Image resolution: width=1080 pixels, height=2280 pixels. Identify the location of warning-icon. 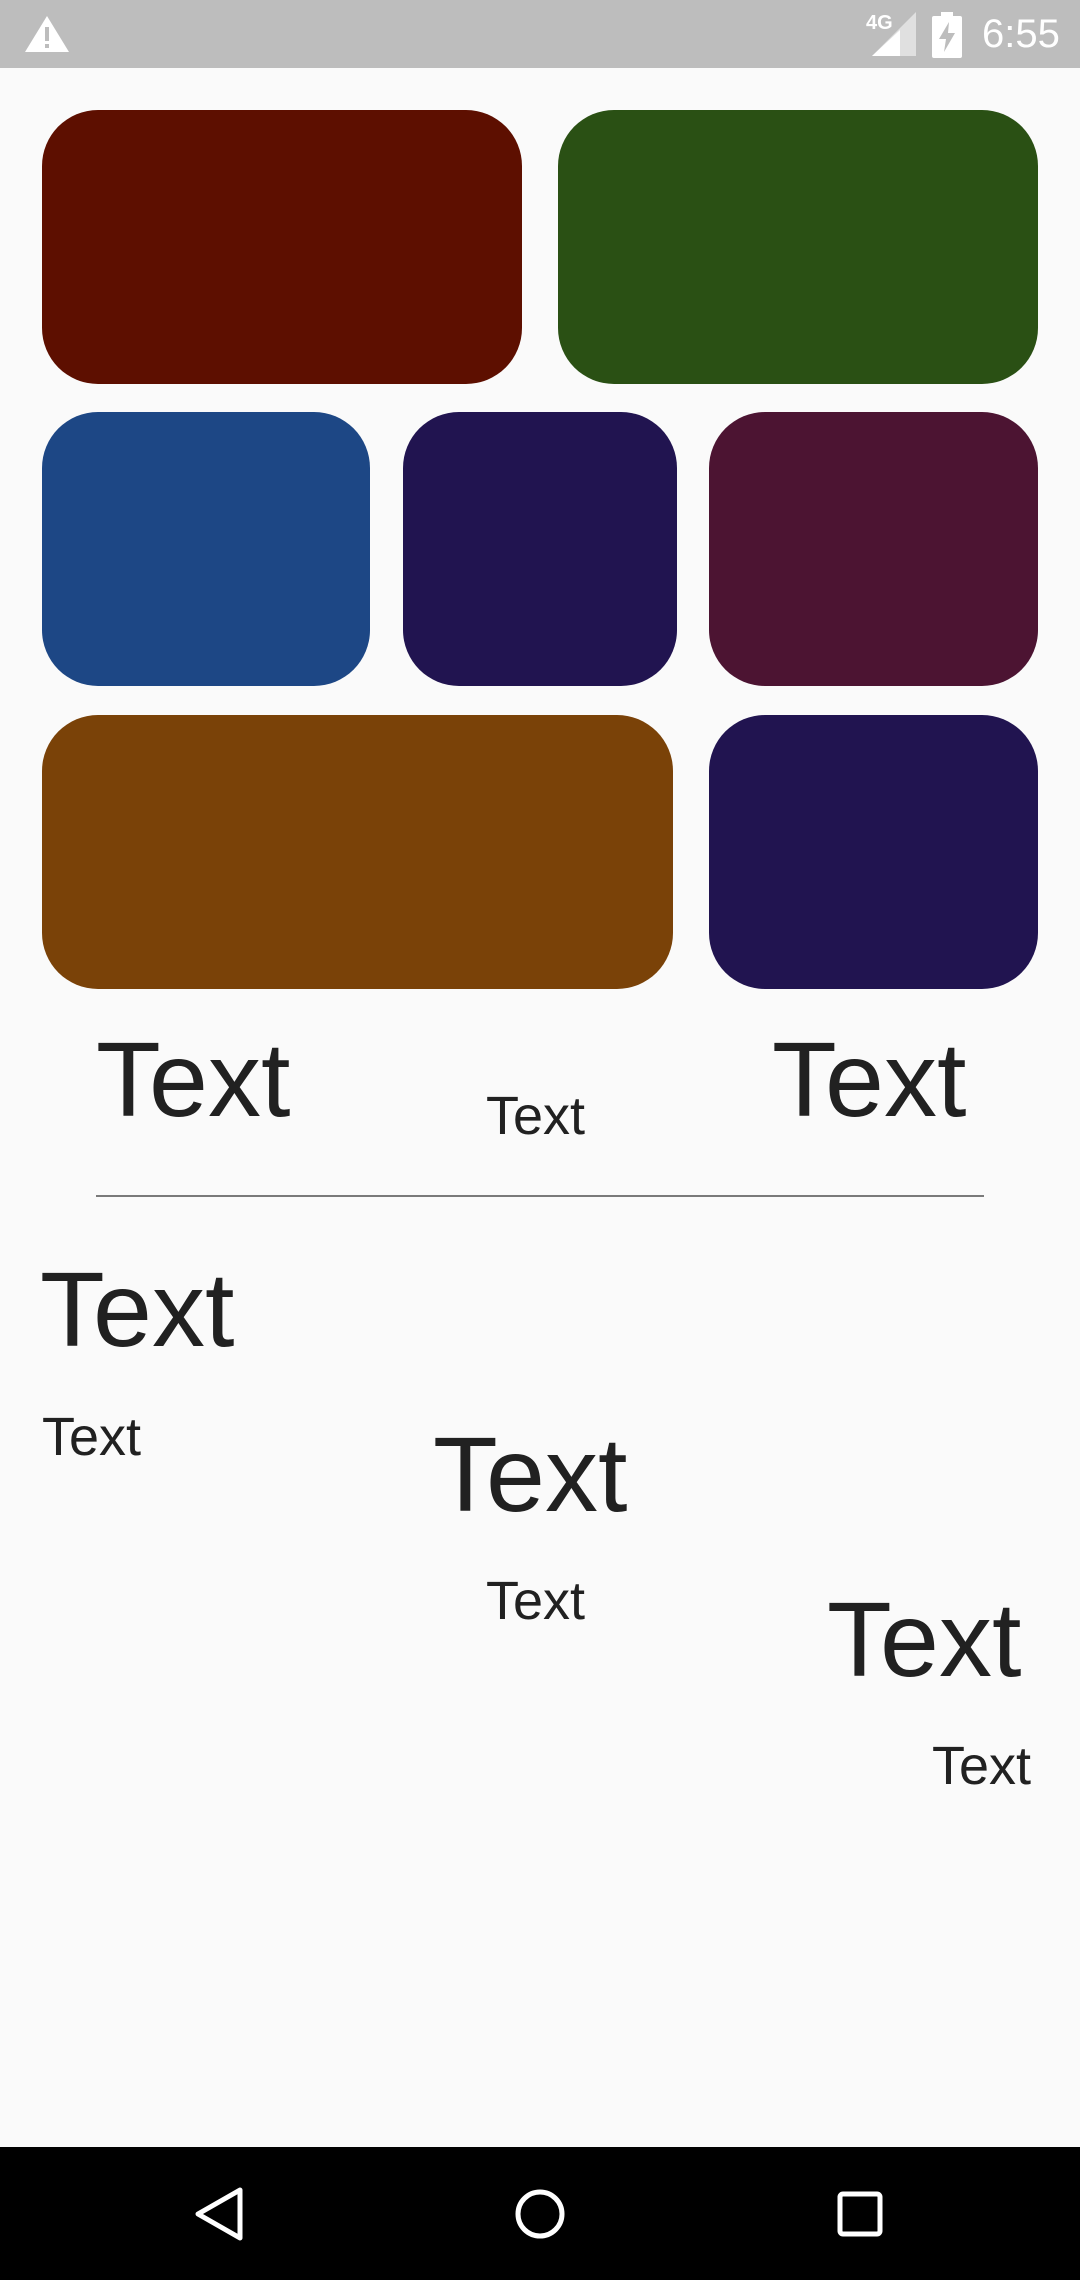
(47, 34).